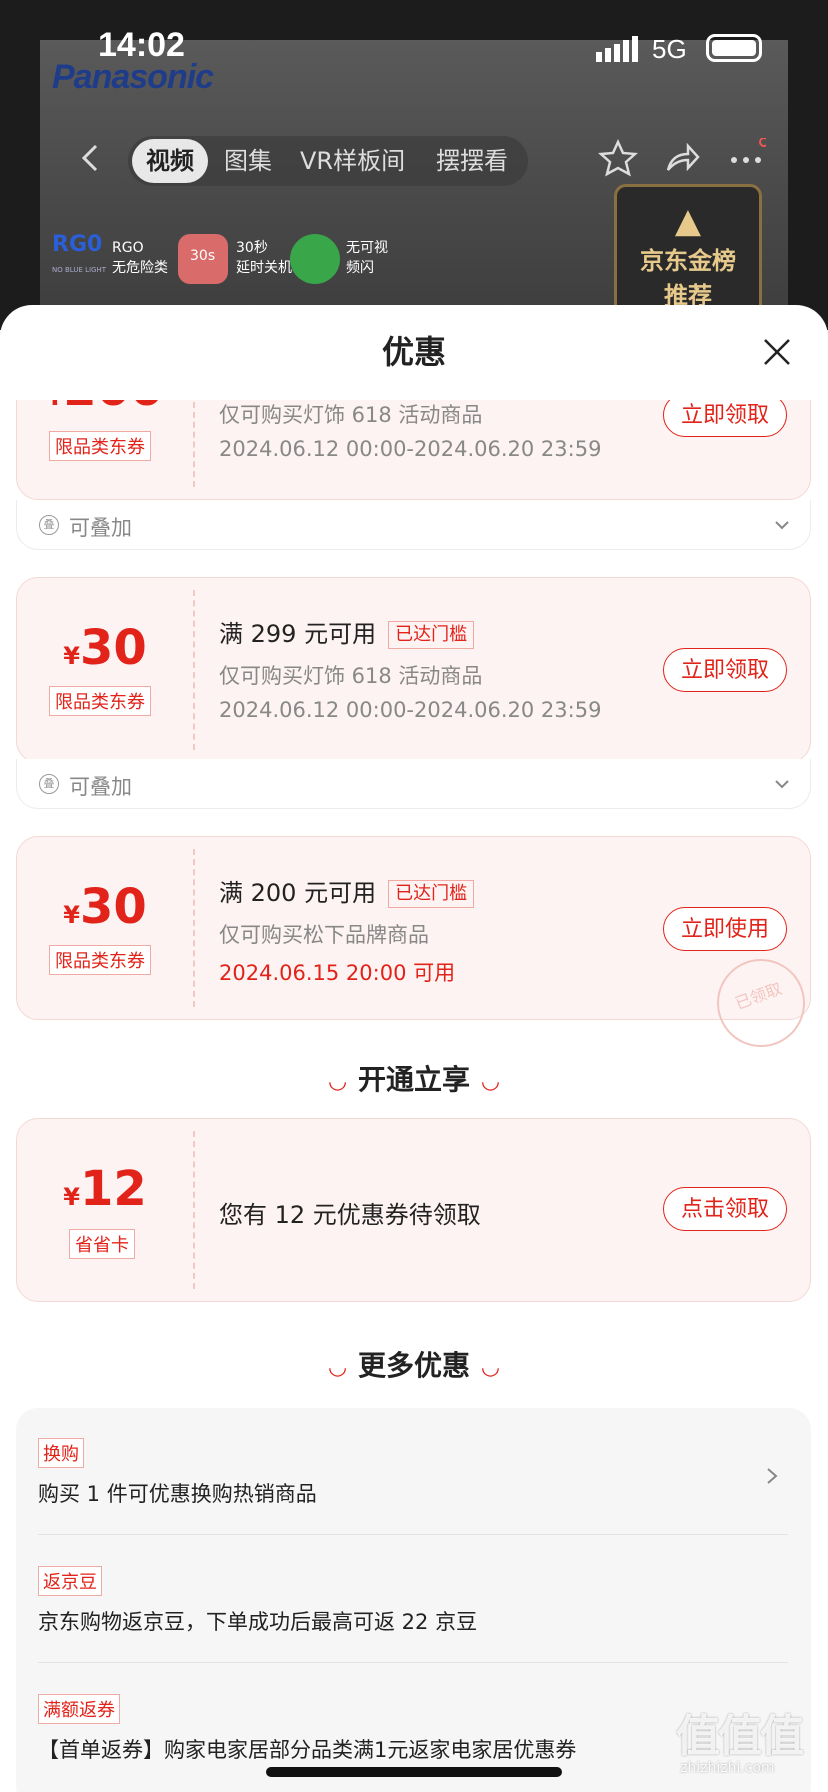  What do you see at coordinates (727, 1768) in the screenshot?
I see `watermark-url: zhizhizhi.com` at bounding box center [727, 1768].